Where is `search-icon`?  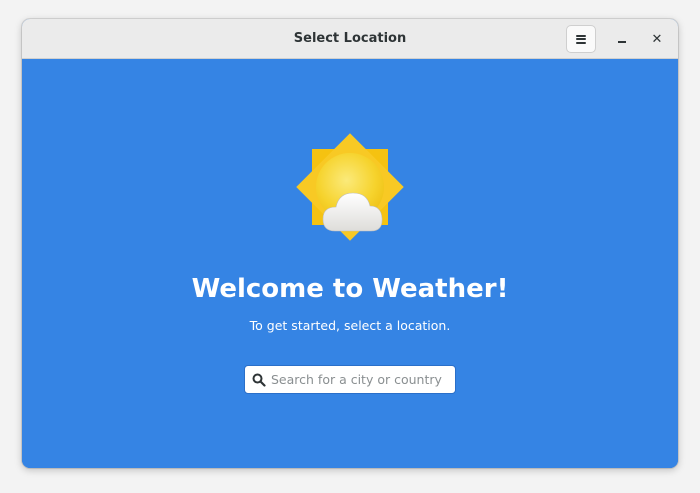
search-icon is located at coordinates (259, 380).